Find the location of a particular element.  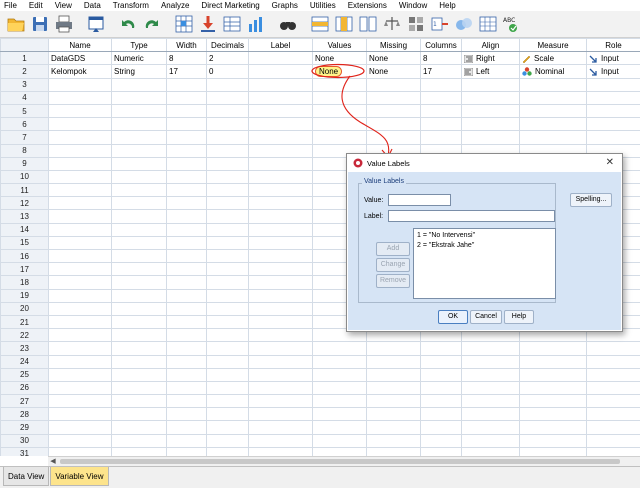

menu-edit: Edit is located at coordinates (36, 5).